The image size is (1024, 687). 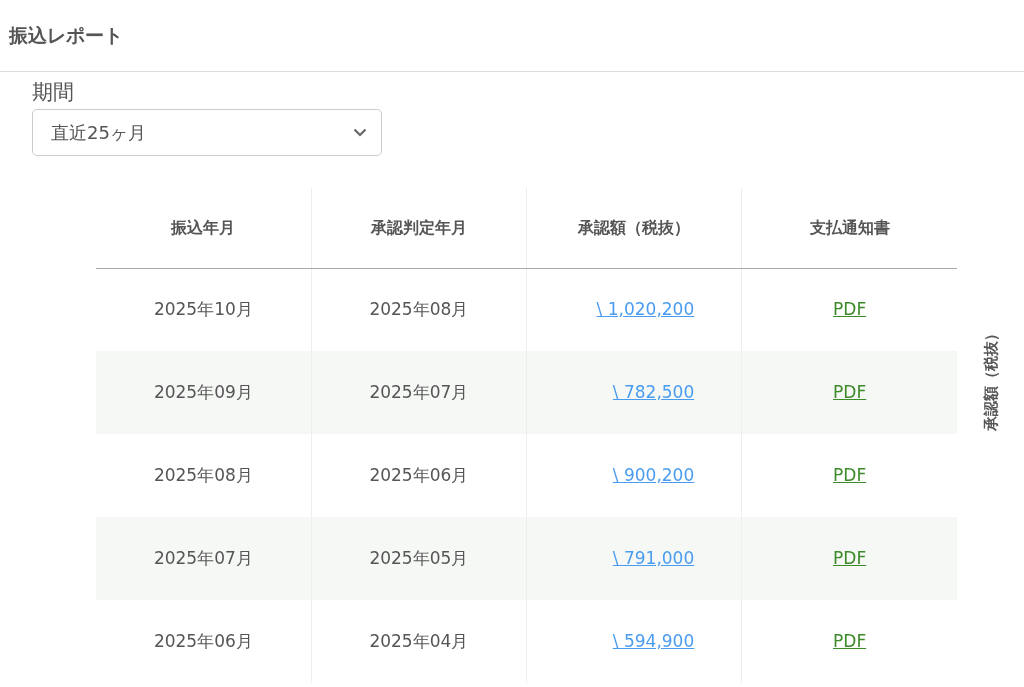 What do you see at coordinates (203, 391) in the screenshot?
I see `transfer-month-text: 2025年09月` at bounding box center [203, 391].